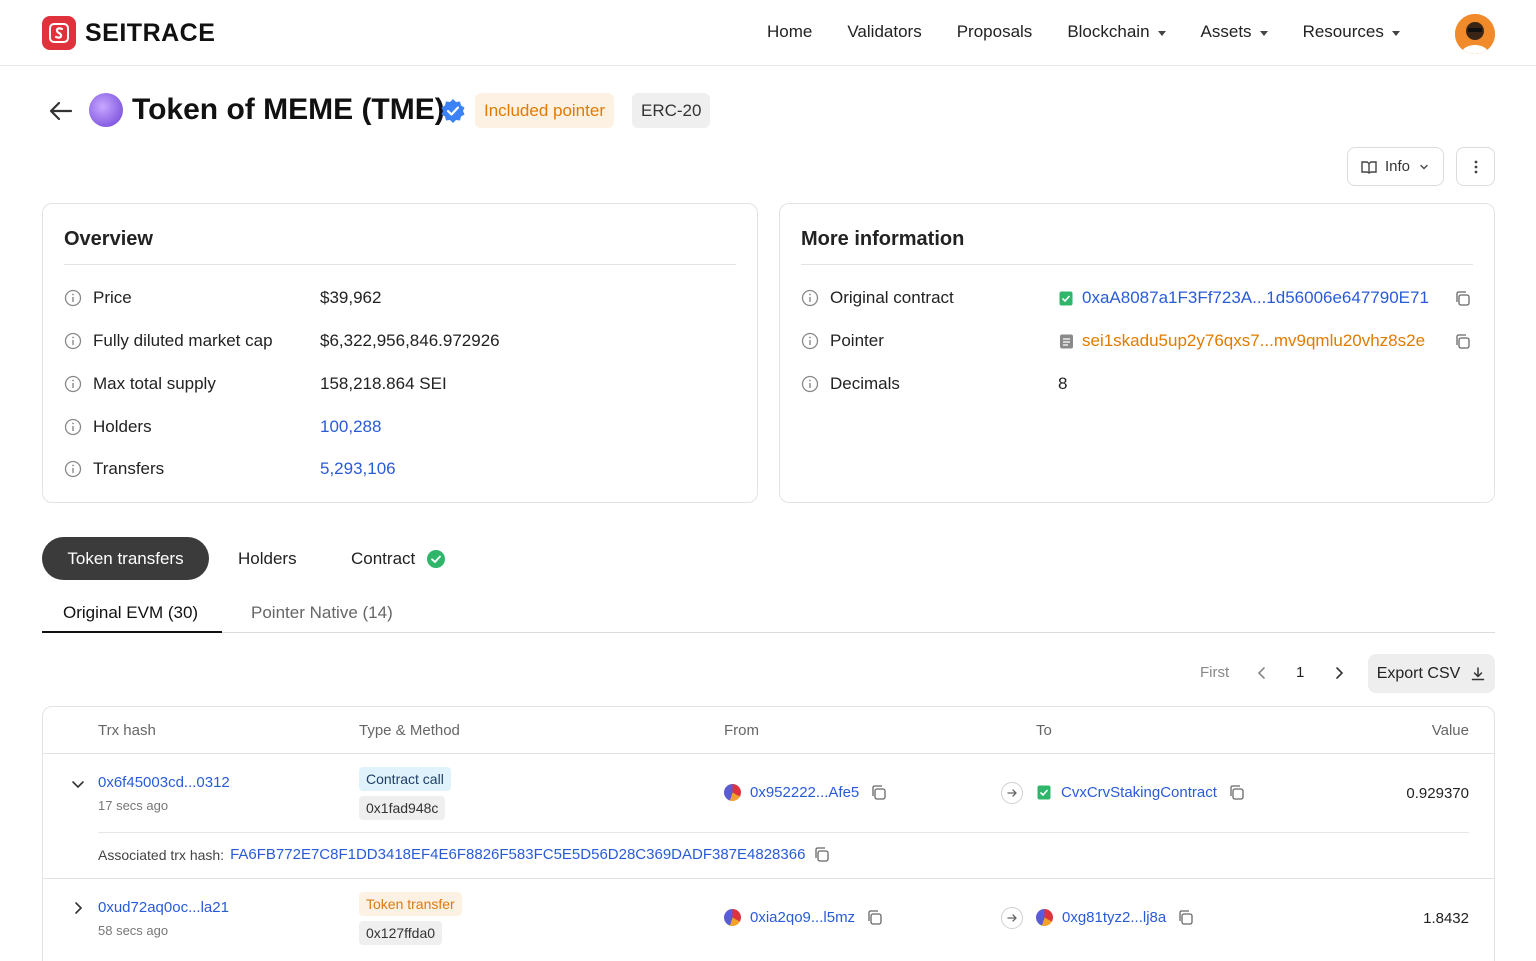  What do you see at coordinates (1343, 31) in the screenshot?
I see `nav-resources-label: Resources` at bounding box center [1343, 31].